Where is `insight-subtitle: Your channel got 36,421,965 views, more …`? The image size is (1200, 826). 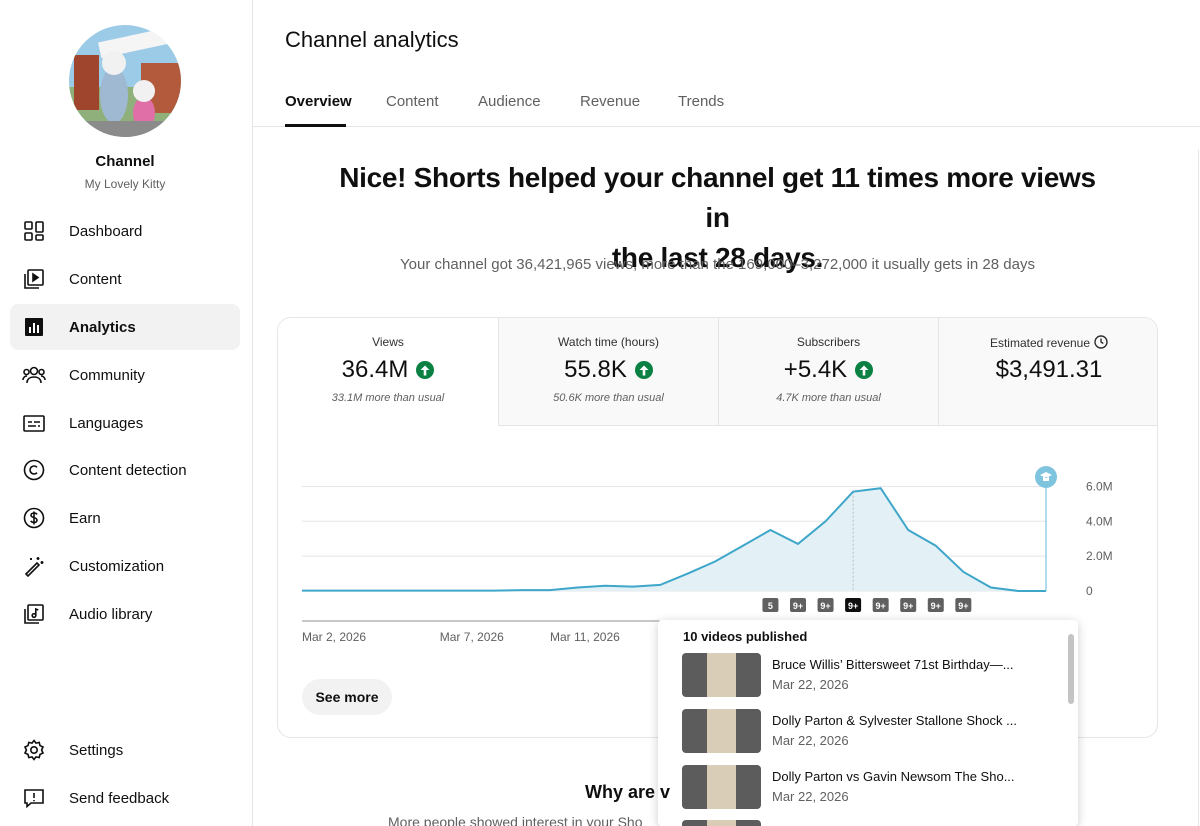 insight-subtitle: Your channel got 36,421,965 views, more … is located at coordinates (717, 264).